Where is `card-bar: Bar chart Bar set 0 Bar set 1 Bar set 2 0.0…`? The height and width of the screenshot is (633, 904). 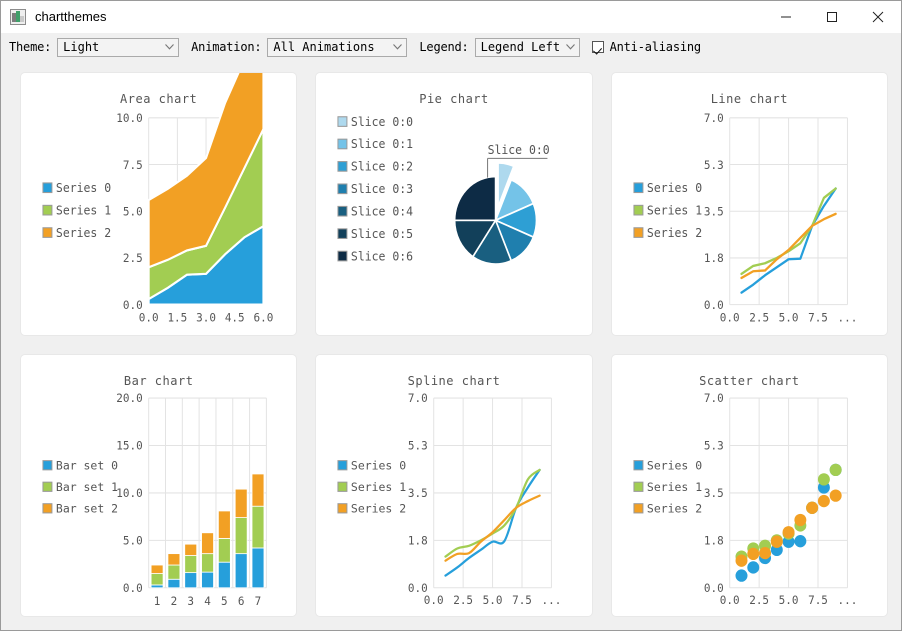
card-bar: Bar chart Bar set 0 Bar set 1 Bar set 2 0.0… is located at coordinates (159, 485).